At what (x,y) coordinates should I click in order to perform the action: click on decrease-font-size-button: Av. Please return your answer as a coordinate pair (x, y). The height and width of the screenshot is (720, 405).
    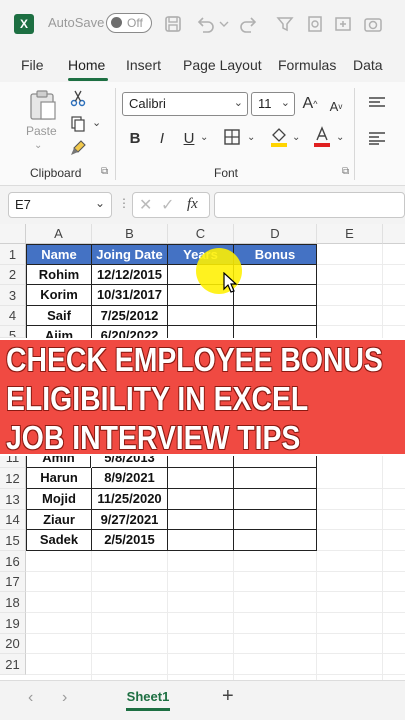
    Looking at the image, I should click on (336, 106).